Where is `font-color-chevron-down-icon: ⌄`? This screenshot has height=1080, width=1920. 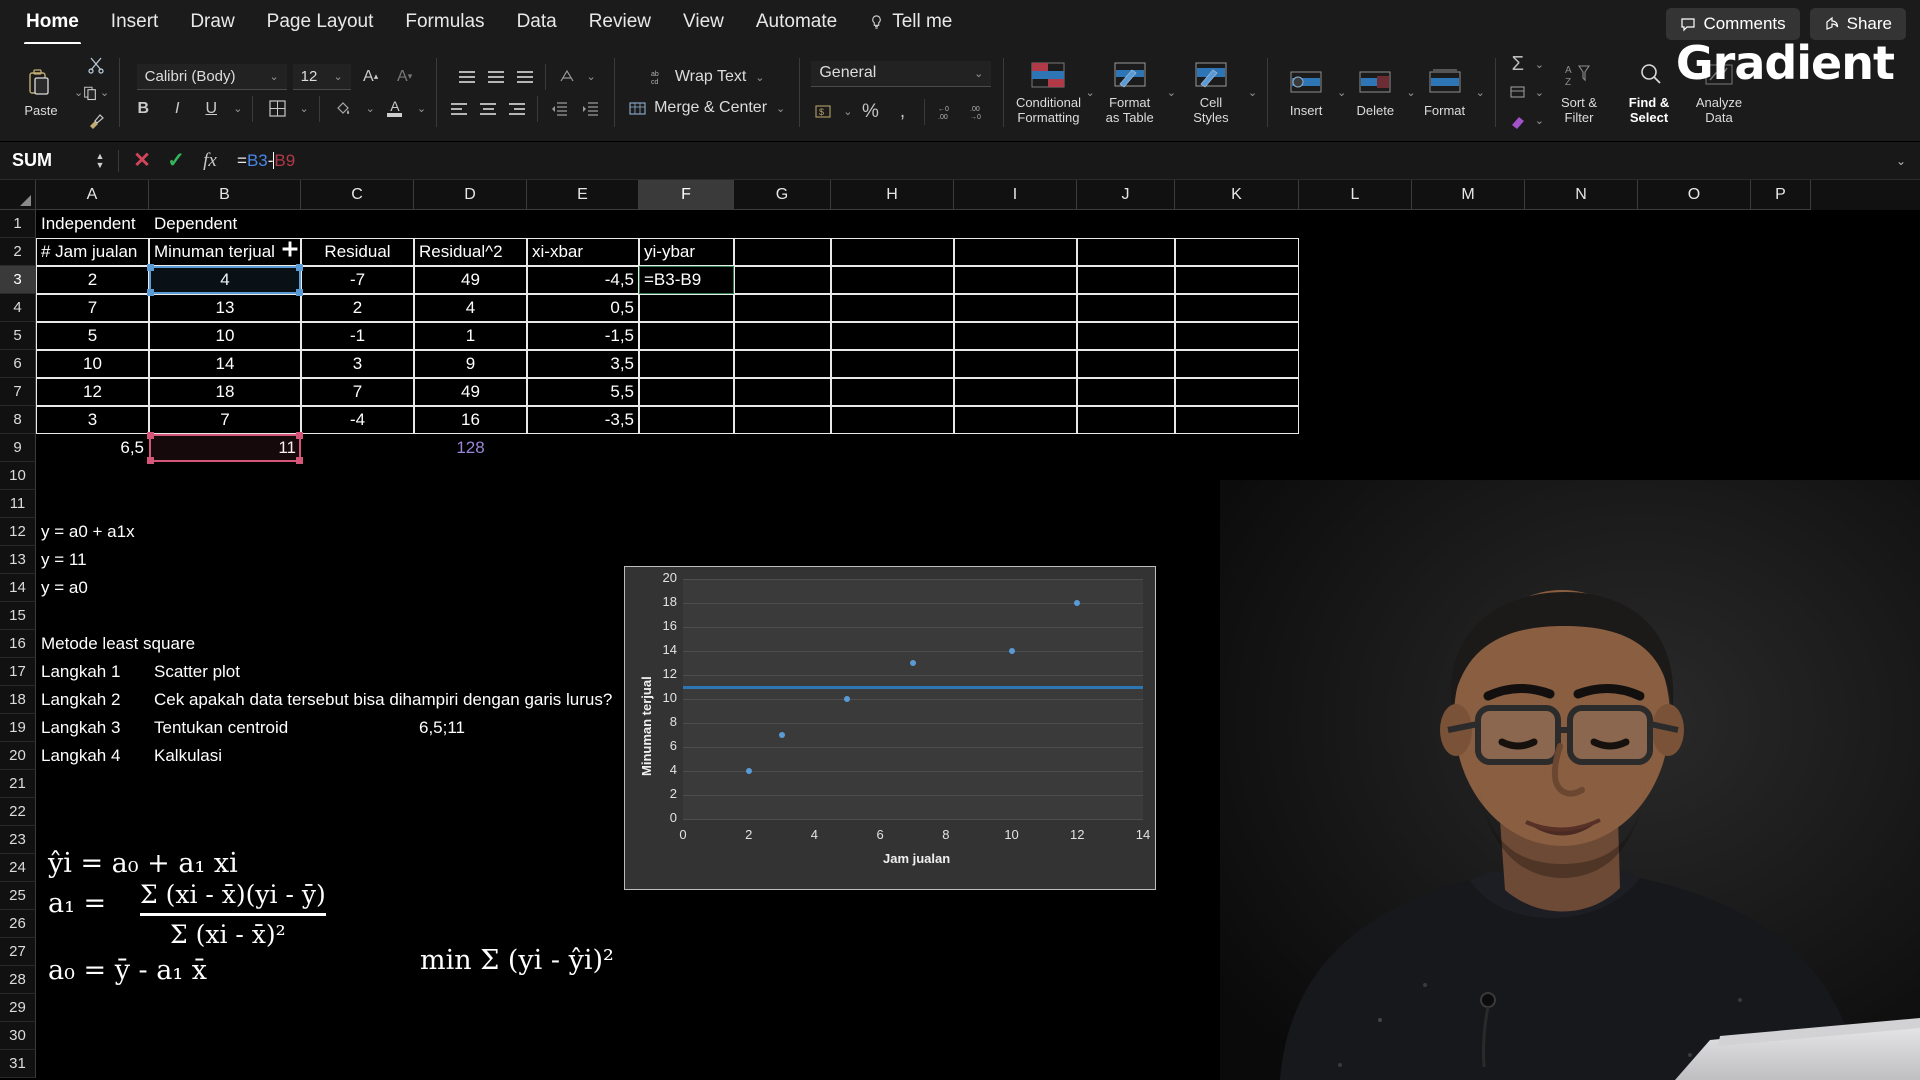
font-color-chevron-down-icon: ⌄ is located at coordinates (421, 108).